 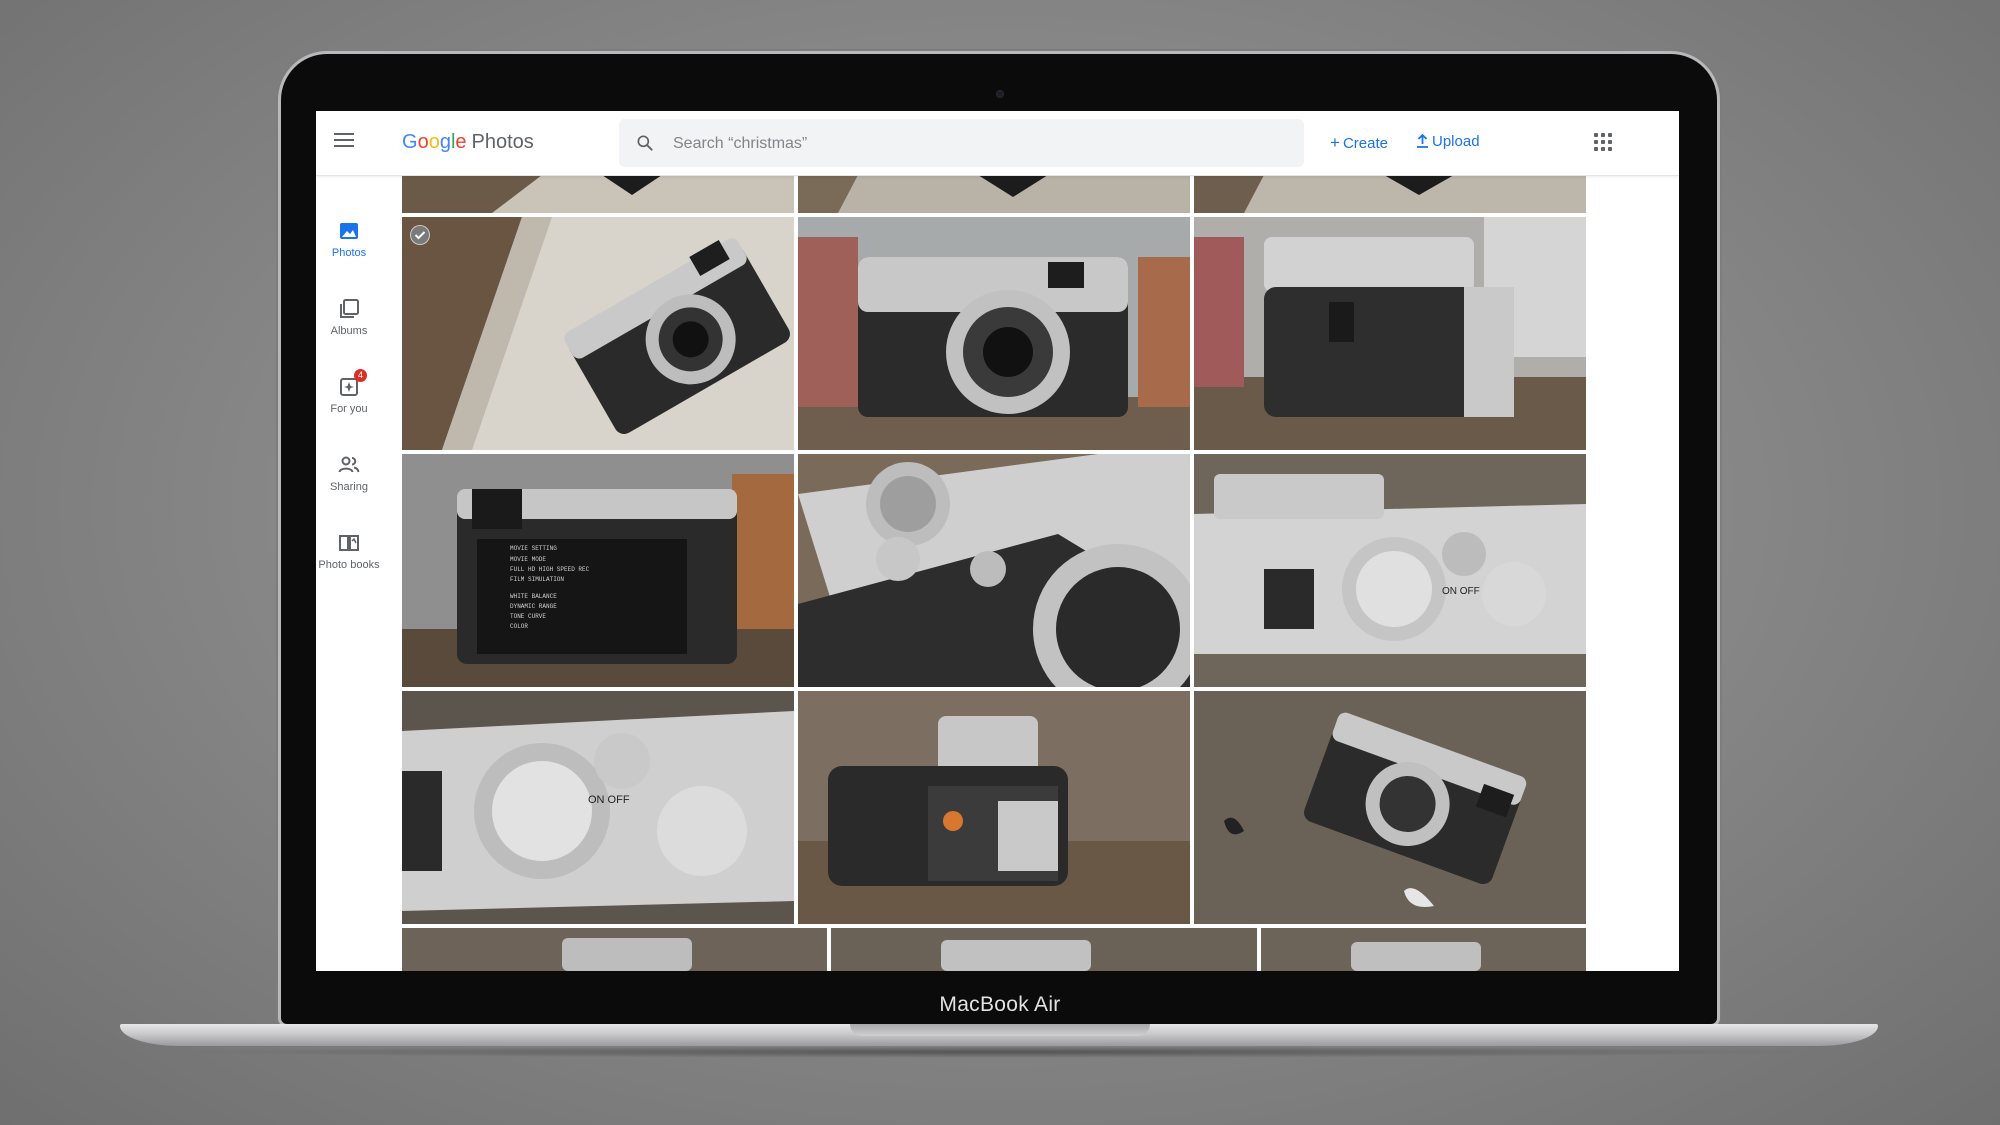 I want to click on lcd-menu-row: COLOR, so click(x=519, y=626).